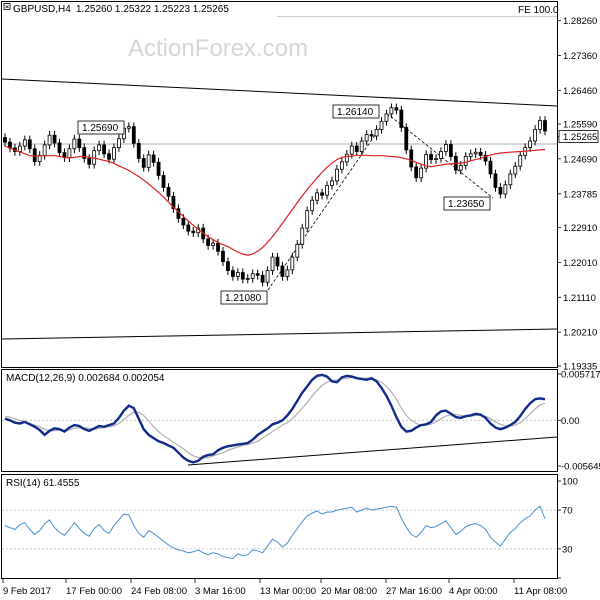  Describe the element at coordinates (570, 482) in the screenshot. I see `rsi-tick-label: 100` at that location.